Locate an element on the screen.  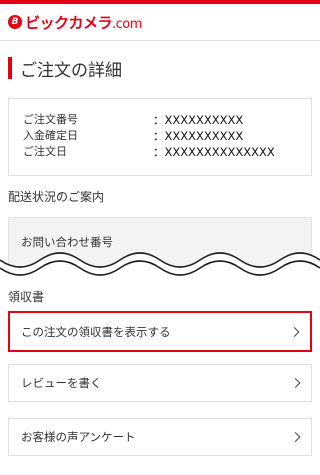
show-receipt-link: この注文の領収書を表示する is located at coordinates (160, 331).